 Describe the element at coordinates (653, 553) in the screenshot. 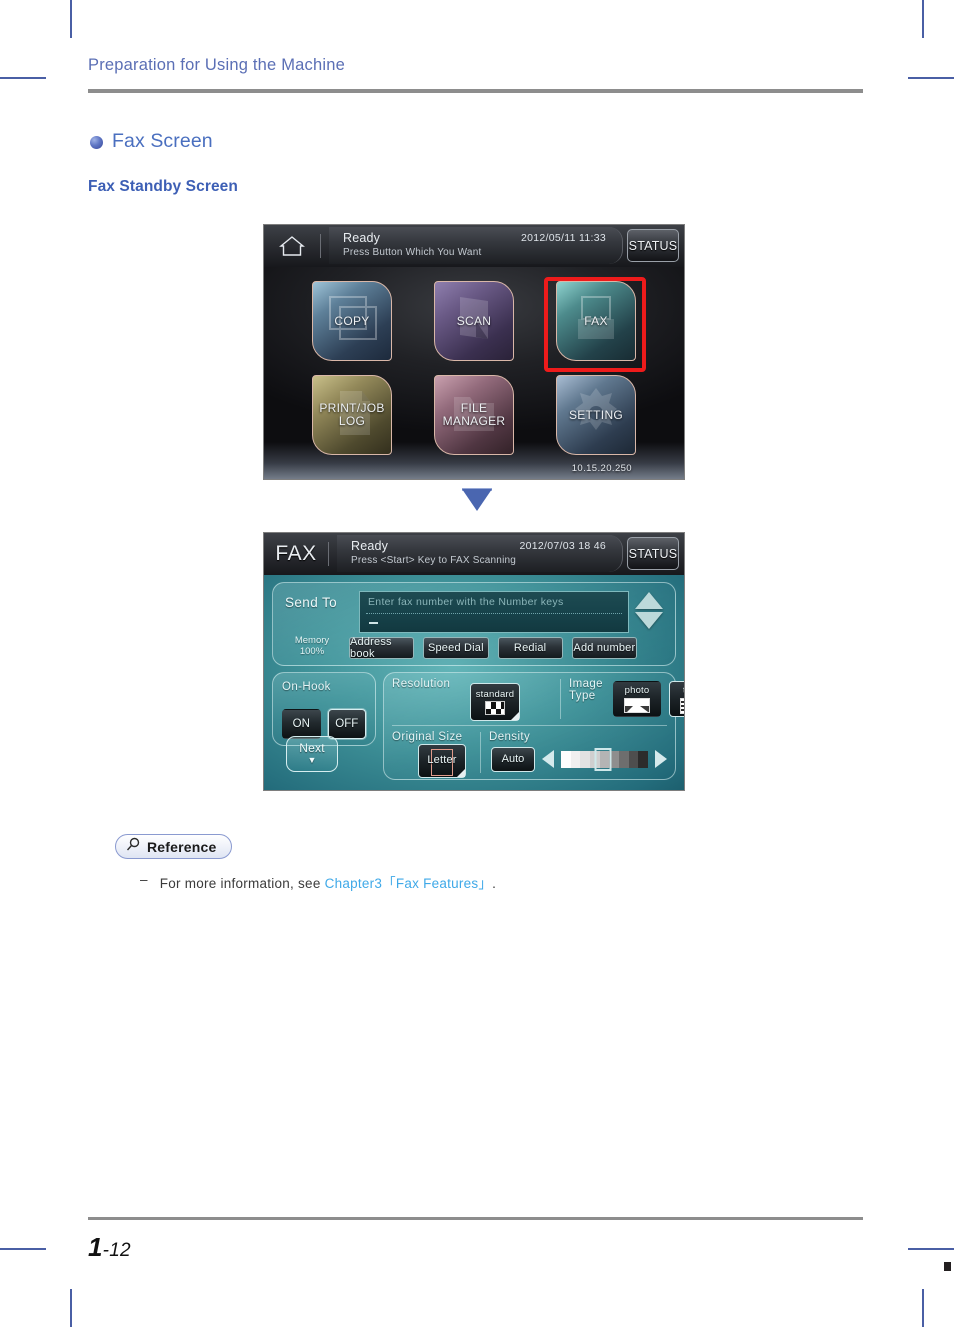

I see `fax-status-button: STATUS` at that location.